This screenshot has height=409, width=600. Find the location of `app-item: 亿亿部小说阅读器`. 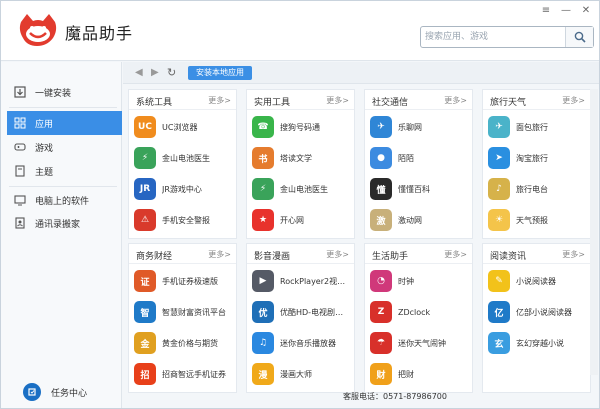

app-item: 亿亿部小说阅读器 is located at coordinates (538, 312).